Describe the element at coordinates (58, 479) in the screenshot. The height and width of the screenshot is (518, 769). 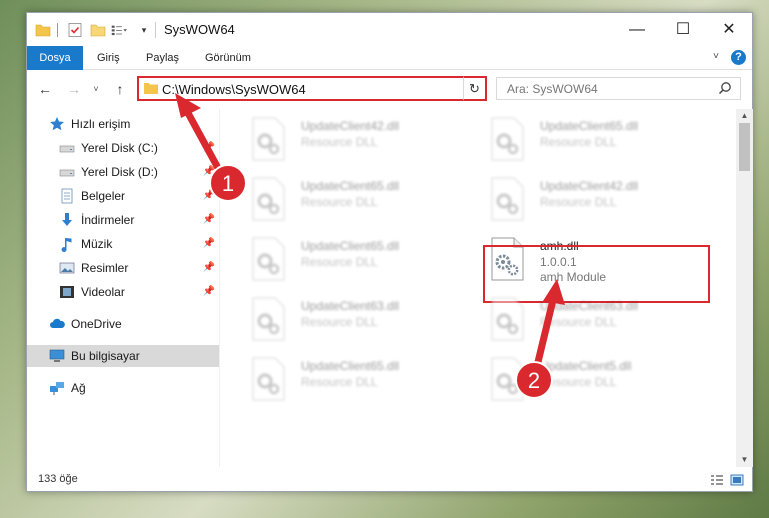
I see `item-count: 133 öğe` at that location.